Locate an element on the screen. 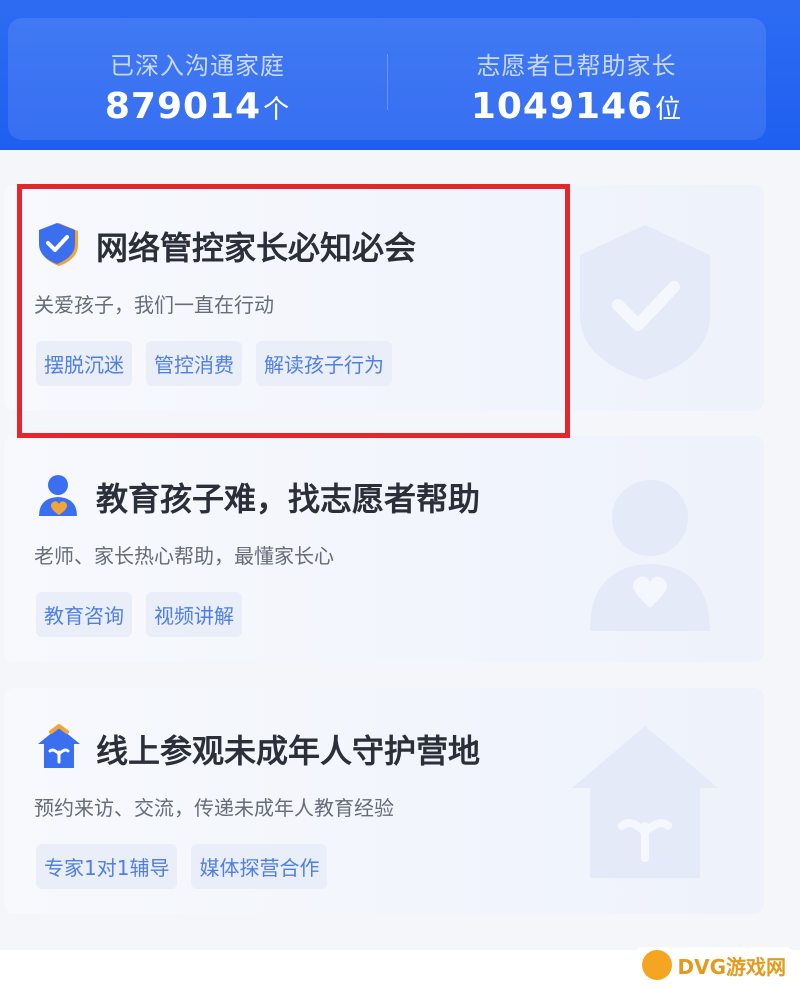  house-sprout-icon is located at coordinates (59, 746).